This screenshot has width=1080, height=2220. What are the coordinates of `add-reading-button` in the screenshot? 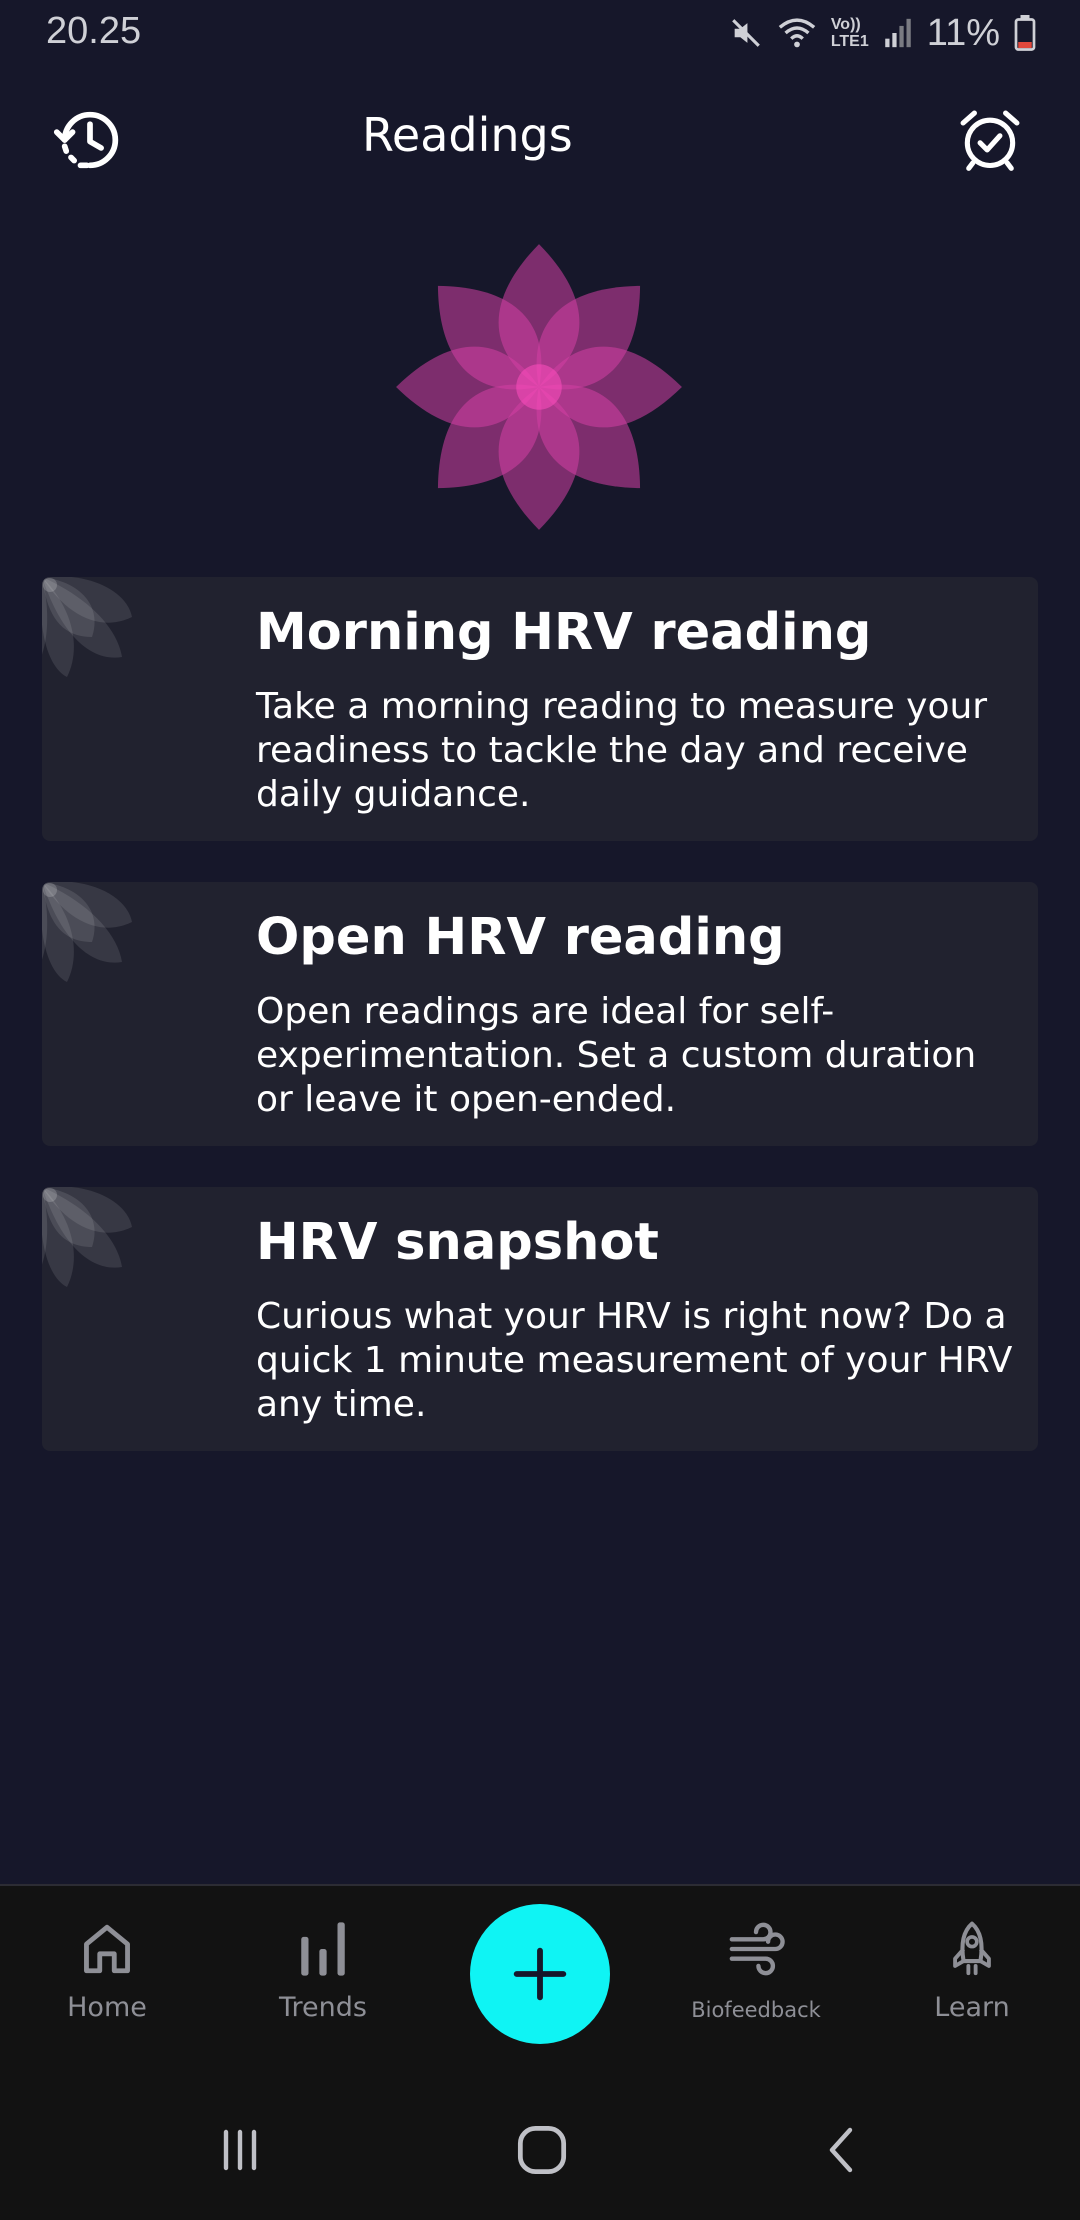 It's located at (540, 1974).